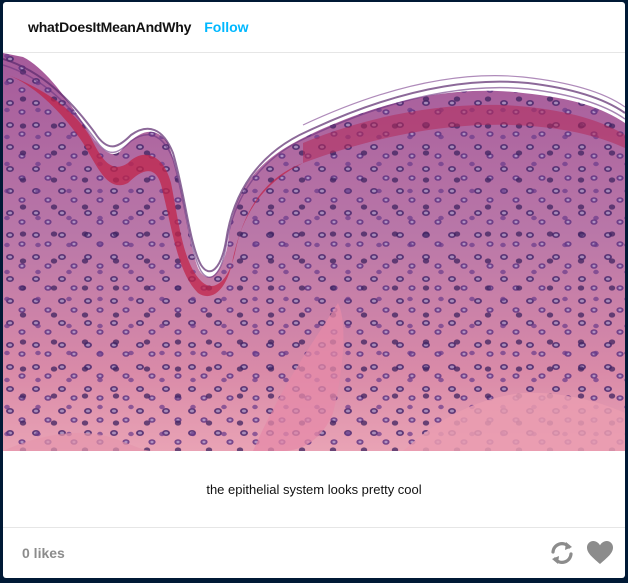 The height and width of the screenshot is (583, 628). What do you see at coordinates (314, 489) in the screenshot?
I see `post-caption: the epithelial system looks pretty cool` at bounding box center [314, 489].